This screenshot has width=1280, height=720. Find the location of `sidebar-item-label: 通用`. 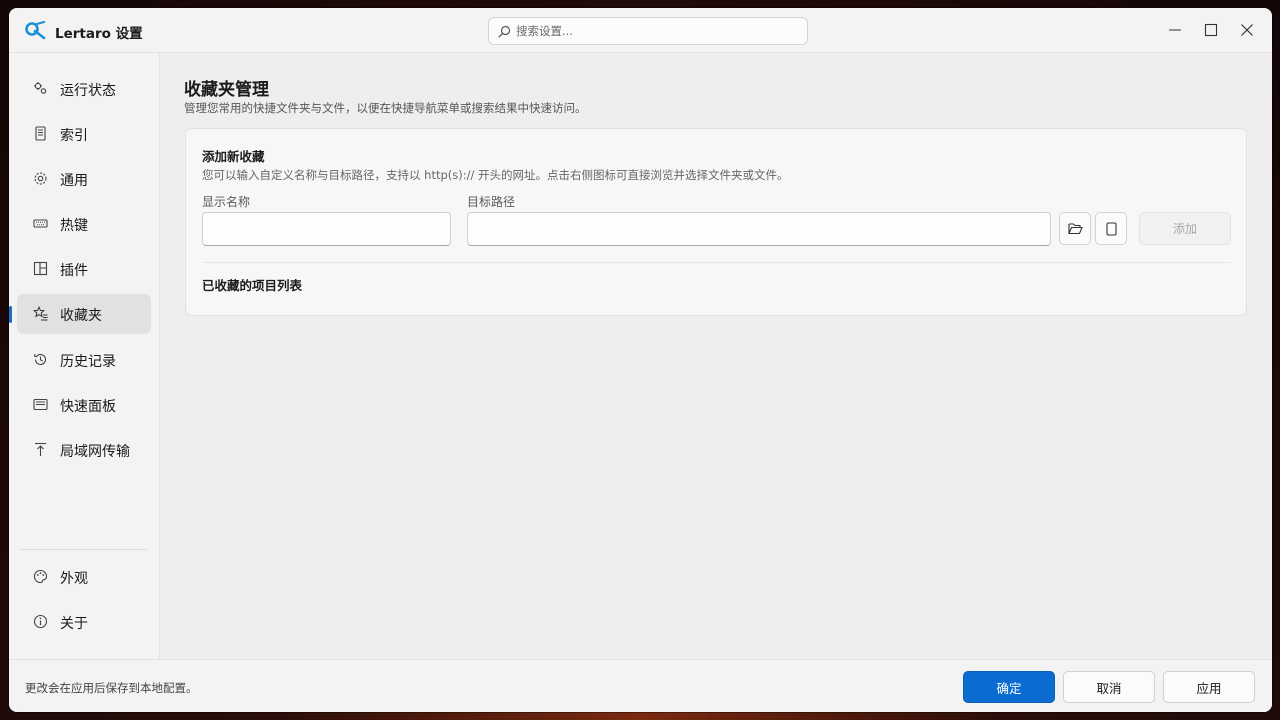

sidebar-item-label: 通用 is located at coordinates (74, 181).